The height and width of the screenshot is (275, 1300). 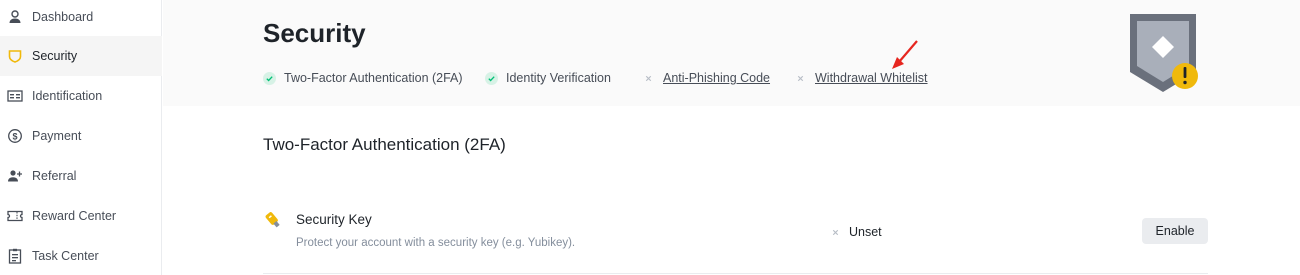 What do you see at coordinates (905, 54) in the screenshot?
I see `annotation-arrow-icon` at bounding box center [905, 54].